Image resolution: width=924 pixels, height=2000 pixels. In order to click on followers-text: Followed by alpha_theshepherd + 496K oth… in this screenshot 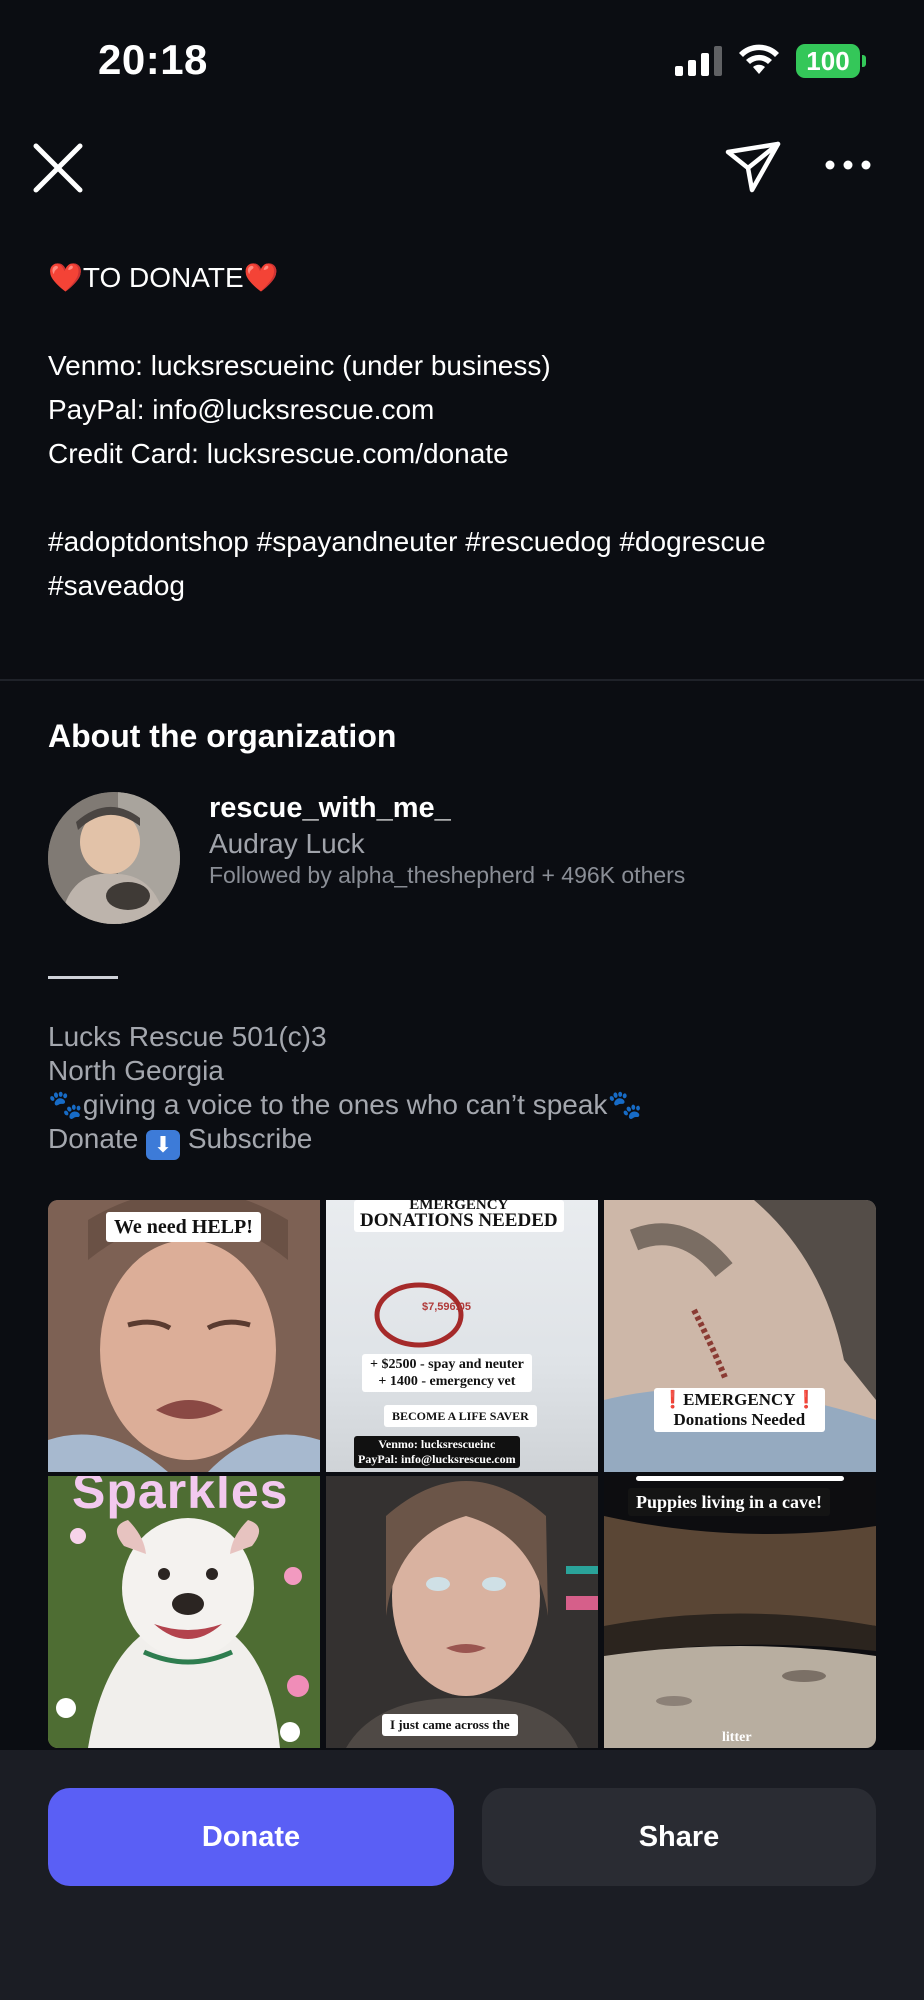, I will do `click(447, 875)`.